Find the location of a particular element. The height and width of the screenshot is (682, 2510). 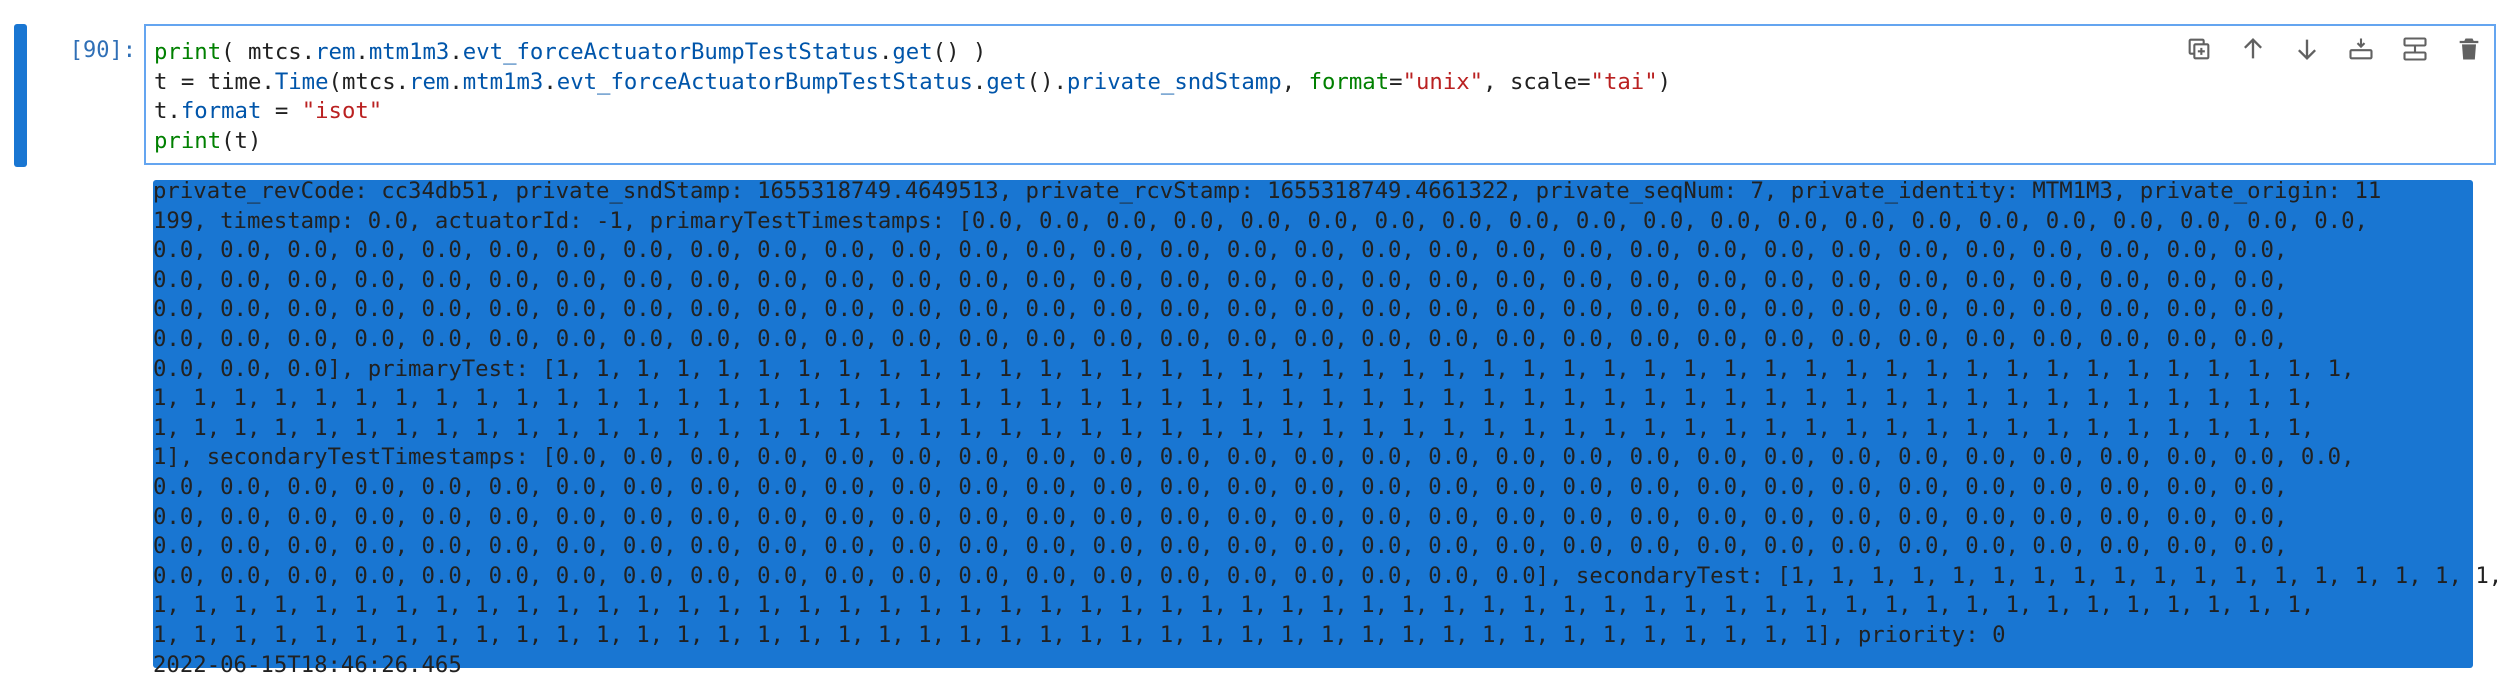

arrow-down-icon is located at coordinates (2307, 49).